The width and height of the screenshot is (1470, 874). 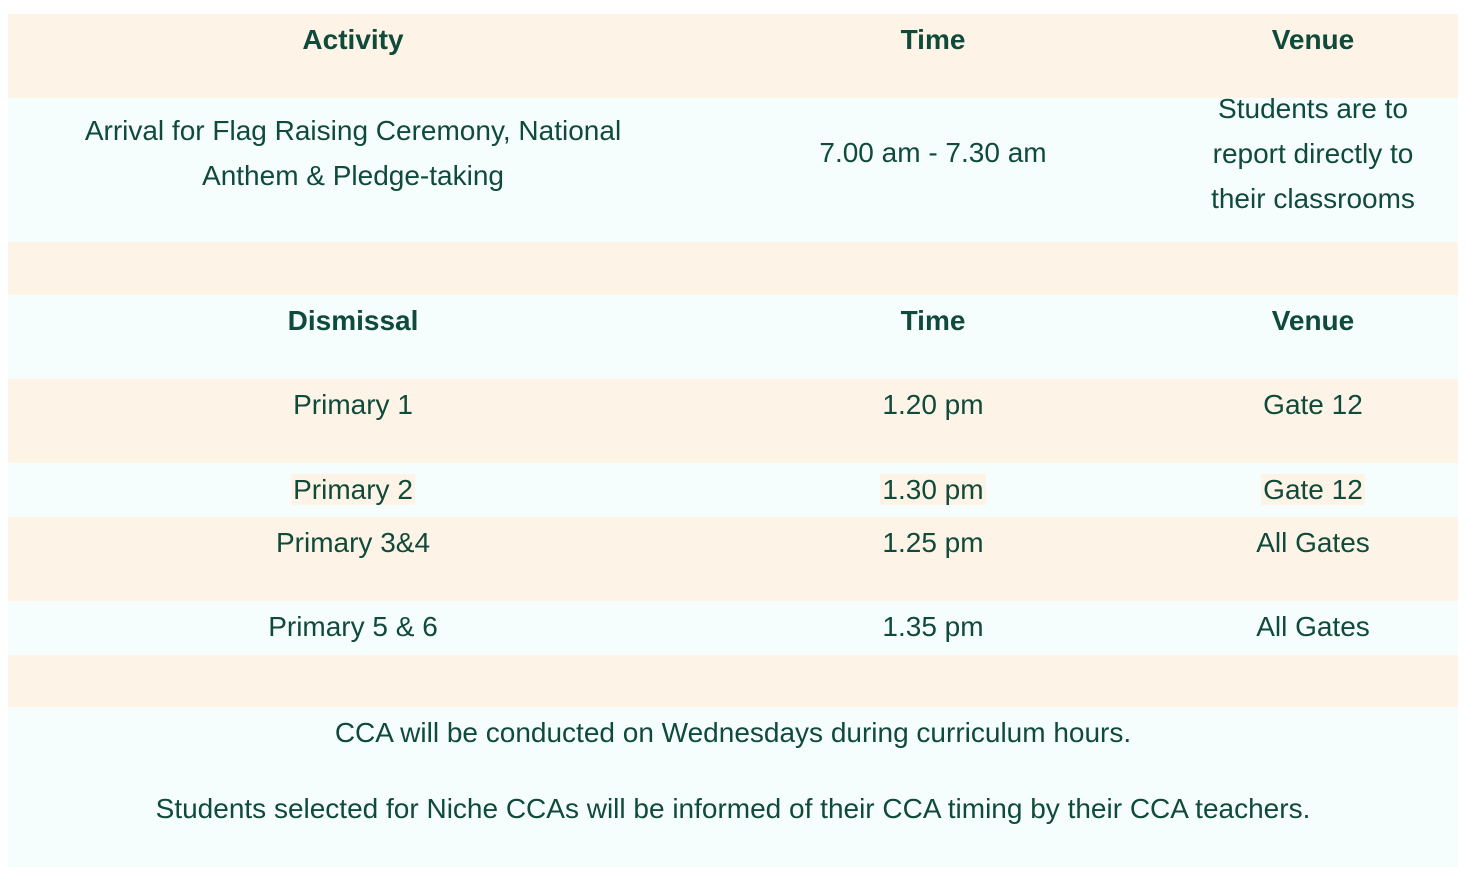 What do you see at coordinates (1313, 108) in the screenshot?
I see `venue-line: Students are to` at bounding box center [1313, 108].